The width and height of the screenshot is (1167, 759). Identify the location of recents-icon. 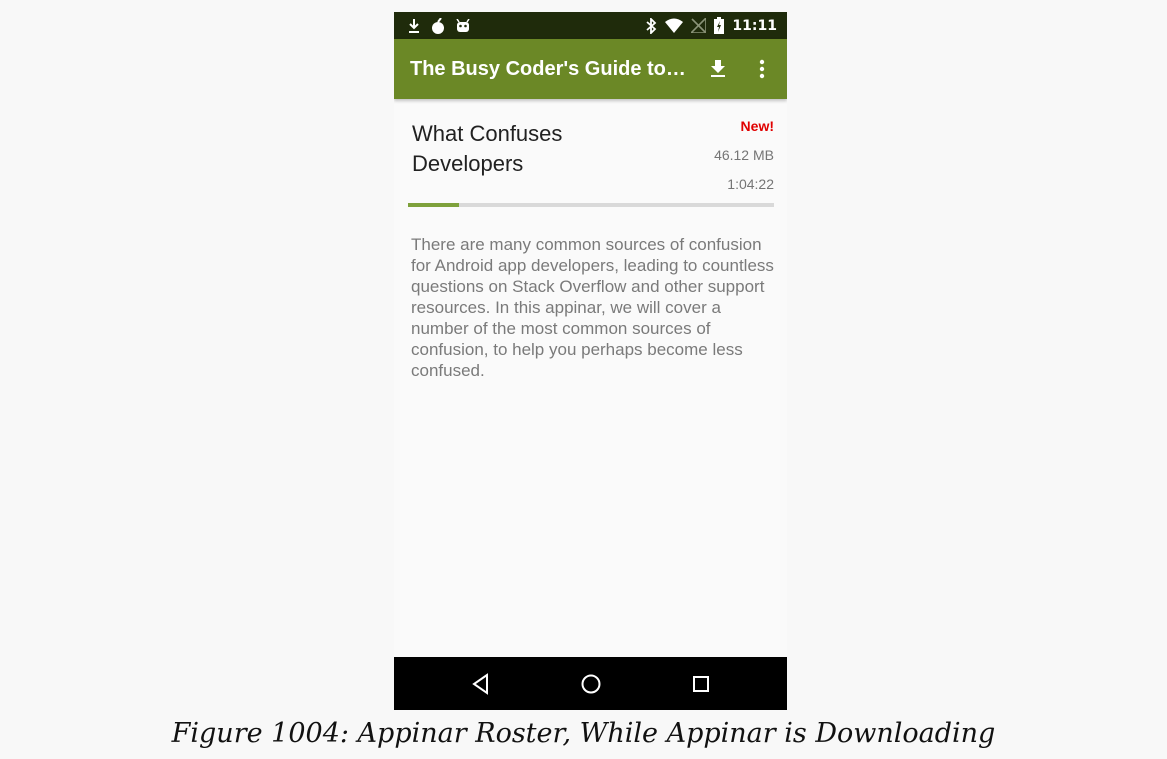
(701, 684).